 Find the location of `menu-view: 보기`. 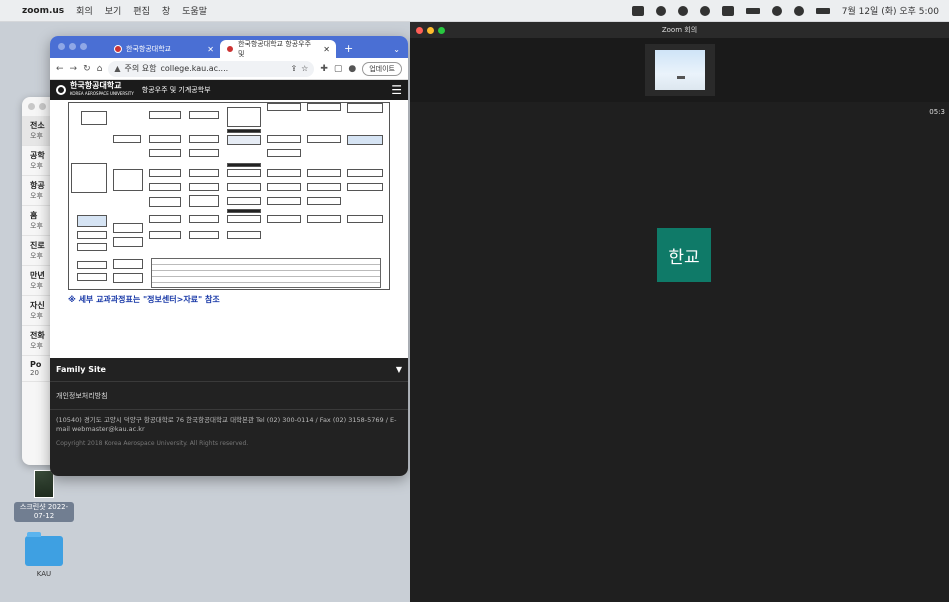

menu-view: 보기 is located at coordinates (113, 10).